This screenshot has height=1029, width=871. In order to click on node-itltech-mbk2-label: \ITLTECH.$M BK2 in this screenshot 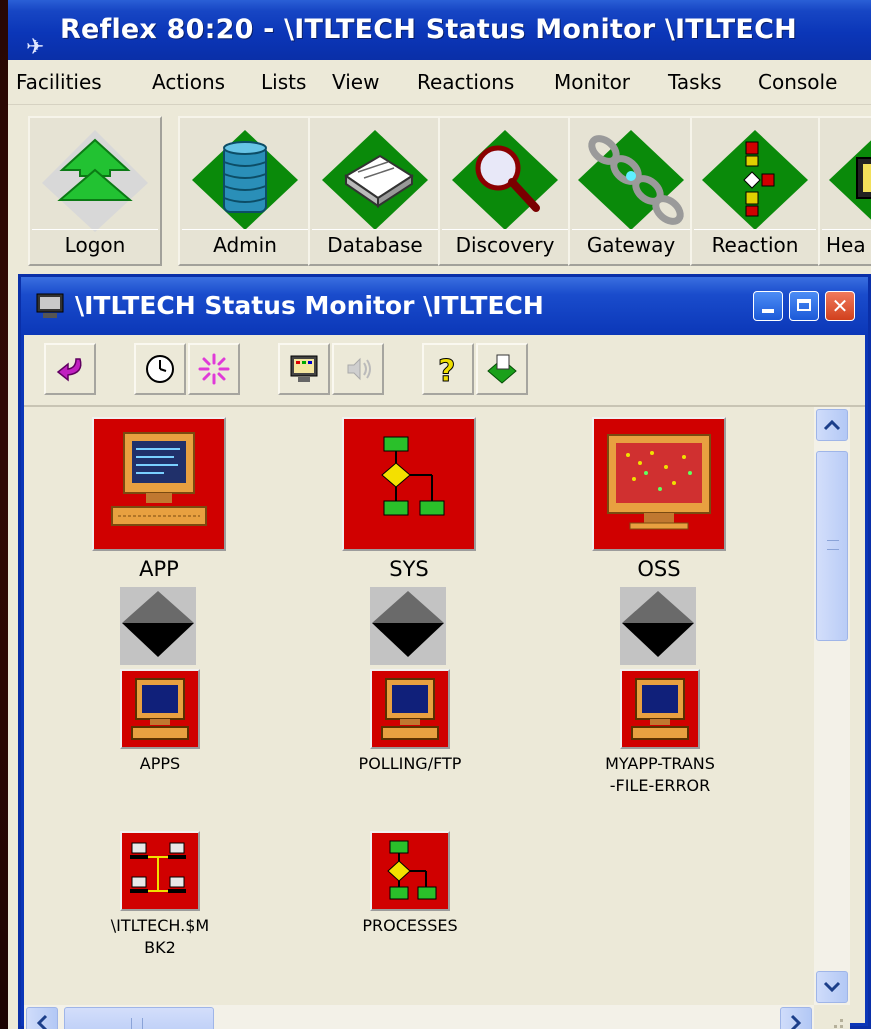, I will do `click(160, 936)`.